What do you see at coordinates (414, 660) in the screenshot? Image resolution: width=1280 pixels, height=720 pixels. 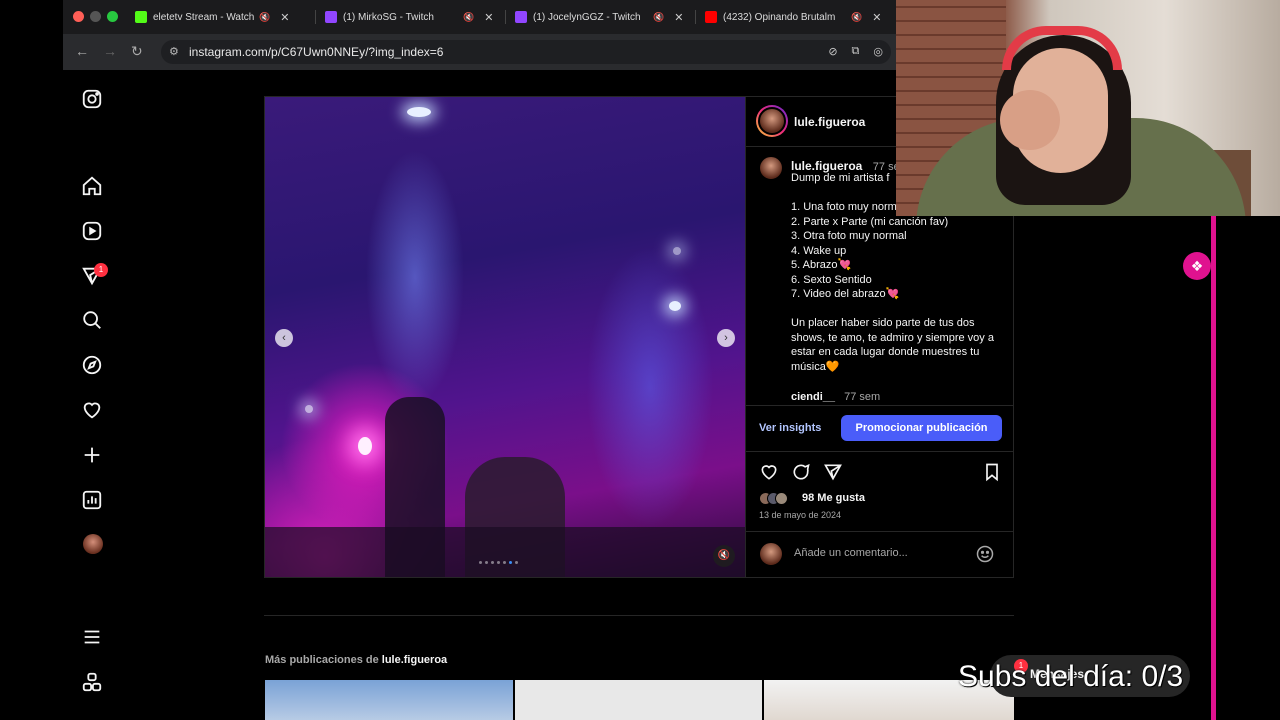 I see `more-posts-username: lule.figueroa` at bounding box center [414, 660].